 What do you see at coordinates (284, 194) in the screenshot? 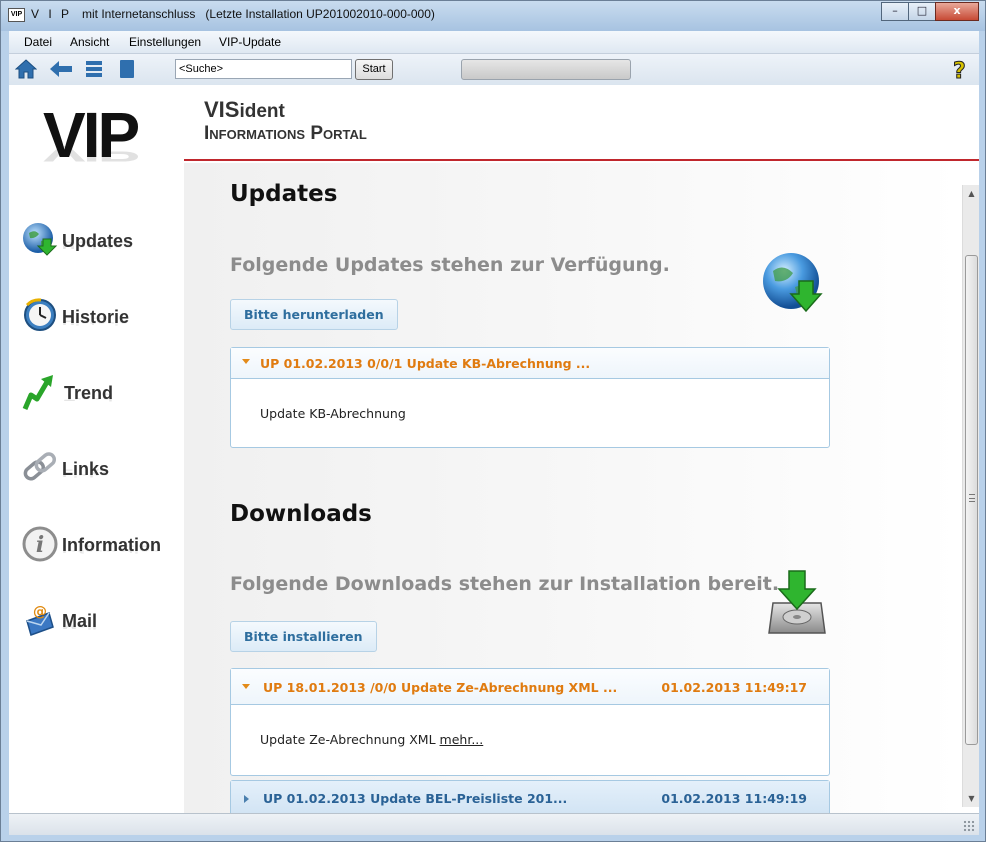
I see `updates-title: Updates` at bounding box center [284, 194].